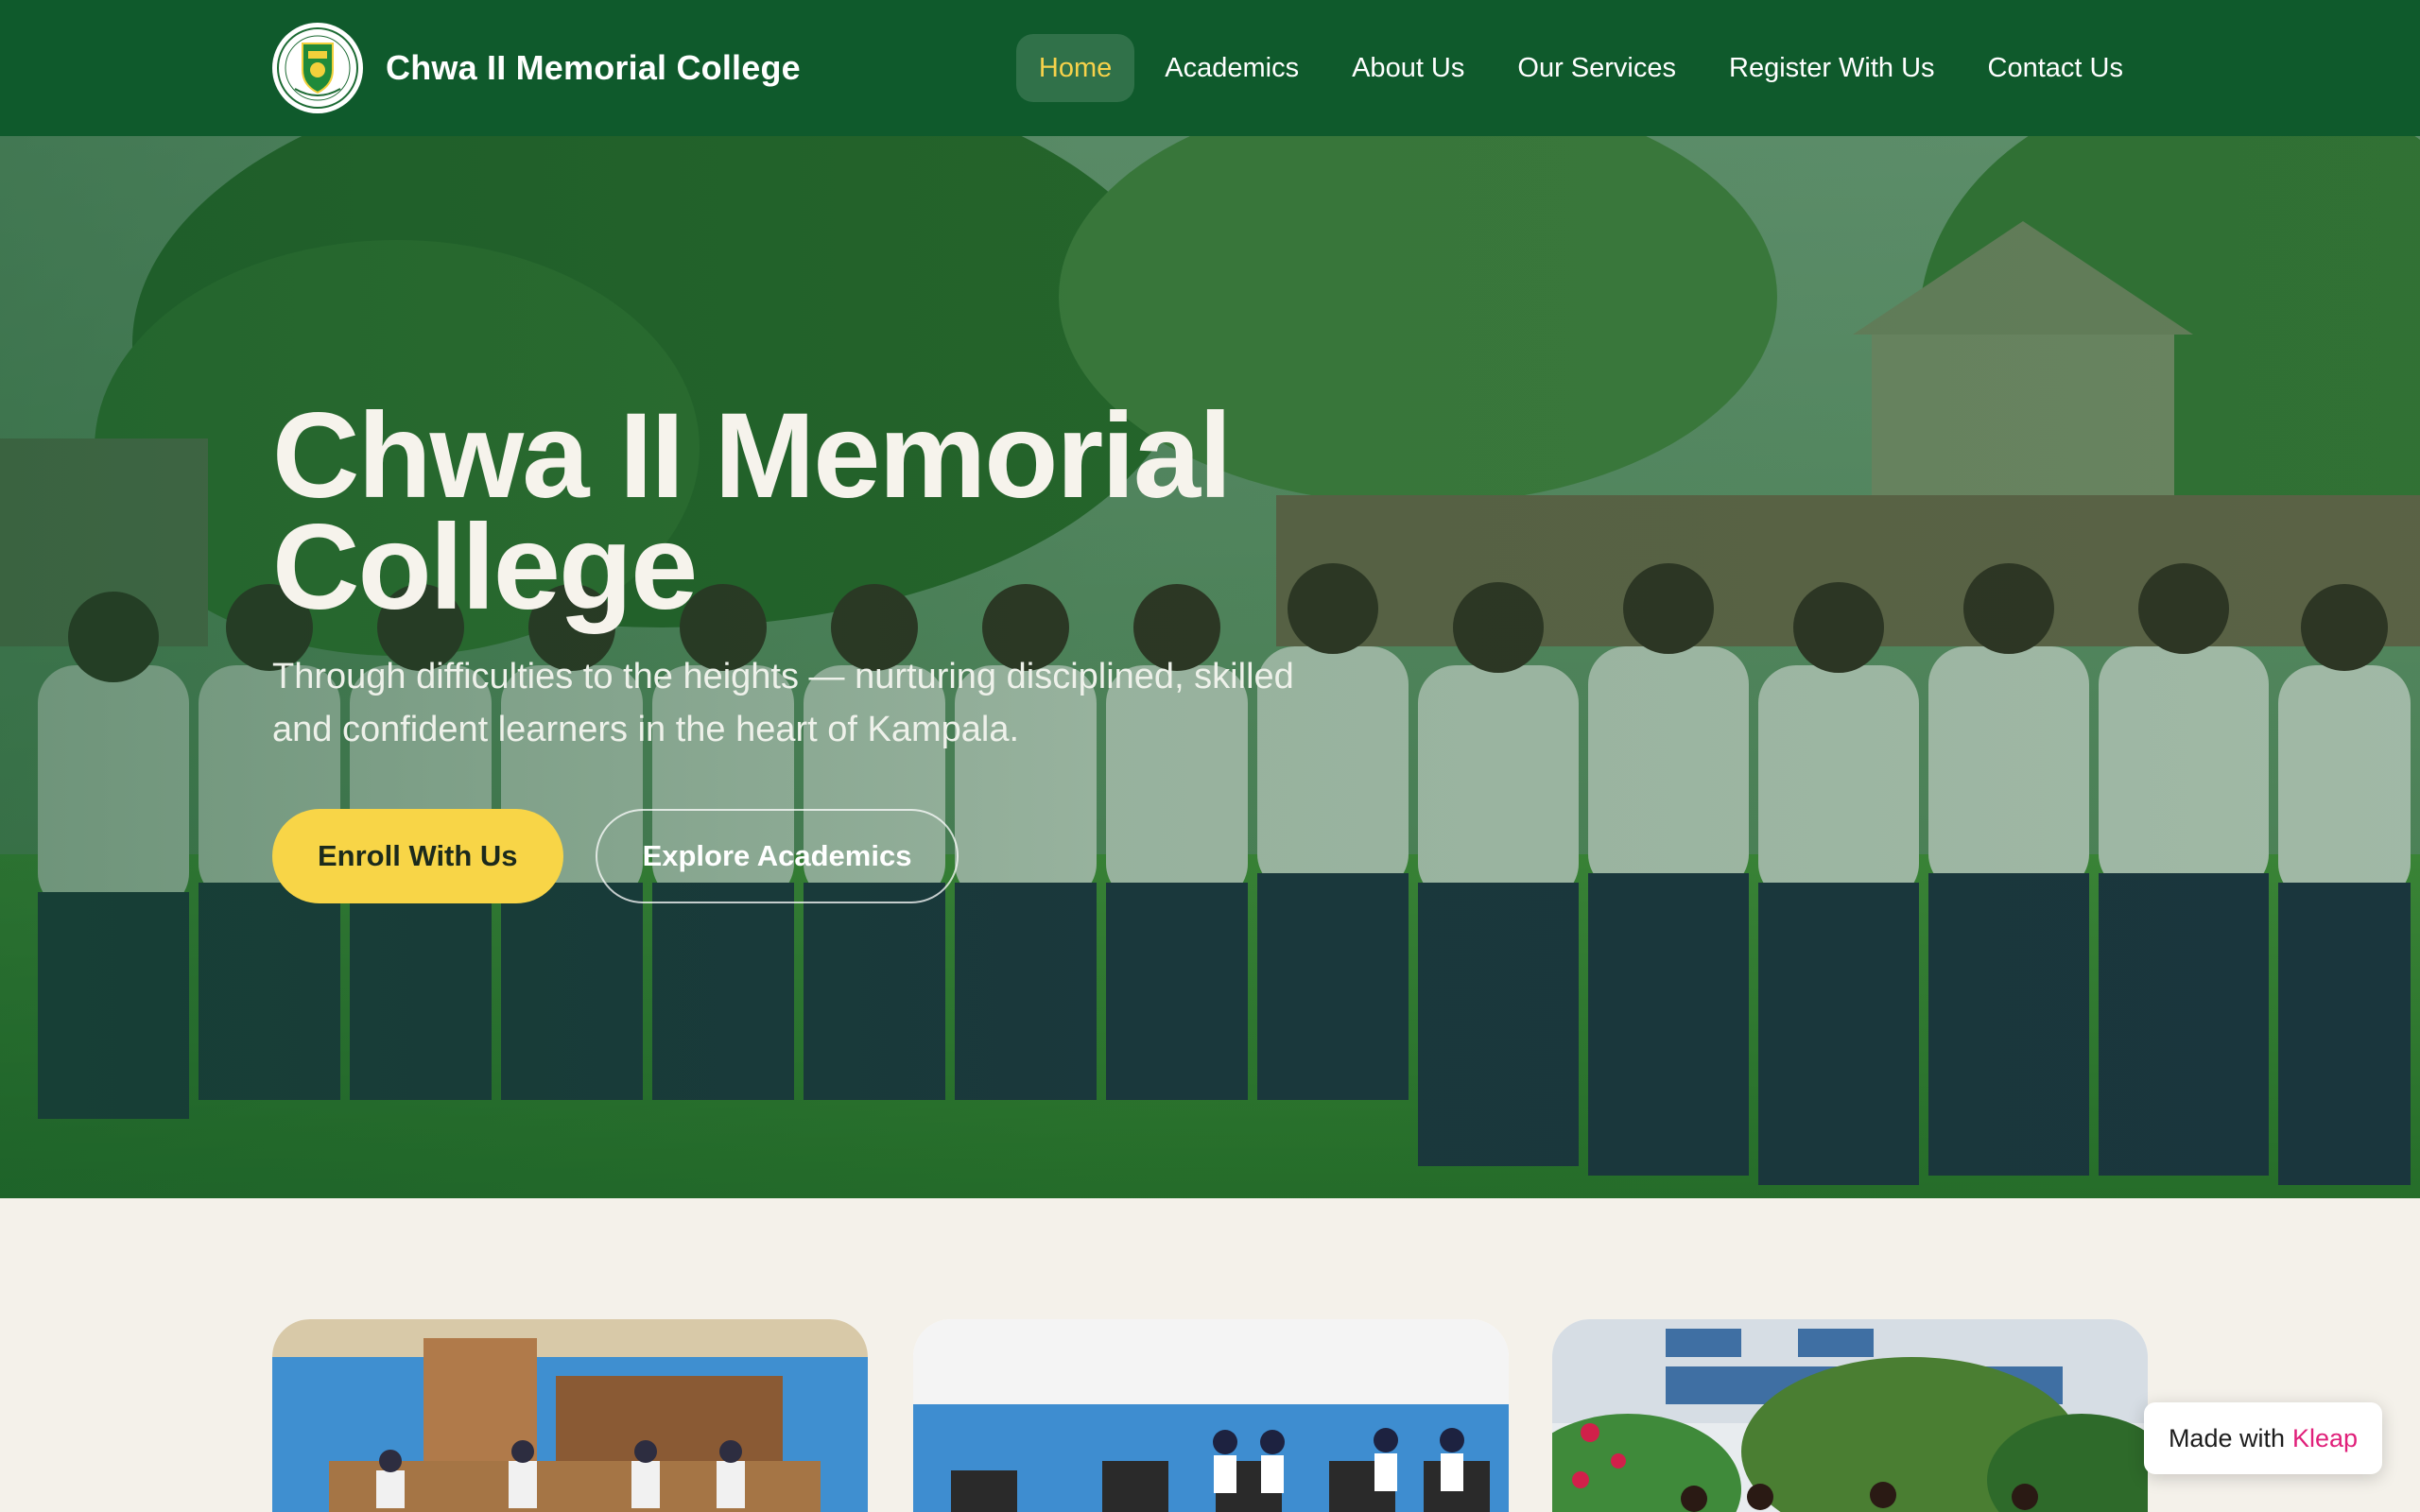  Describe the element at coordinates (593, 67) in the screenshot. I see `brand-name: Chwa II Memorial College` at that location.